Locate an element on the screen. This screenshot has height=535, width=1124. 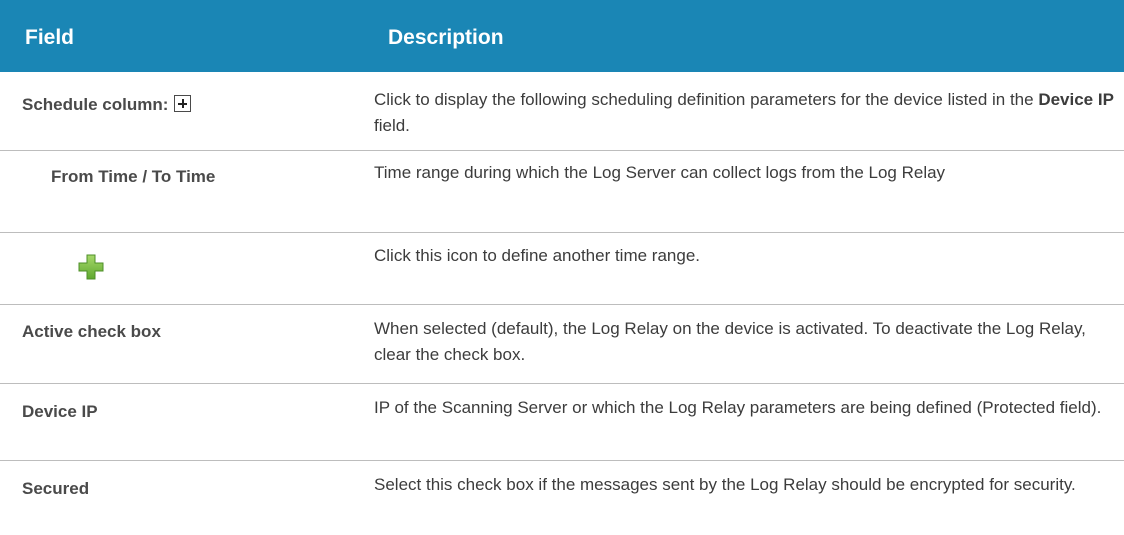
green-plus-icon is located at coordinates (91, 269).